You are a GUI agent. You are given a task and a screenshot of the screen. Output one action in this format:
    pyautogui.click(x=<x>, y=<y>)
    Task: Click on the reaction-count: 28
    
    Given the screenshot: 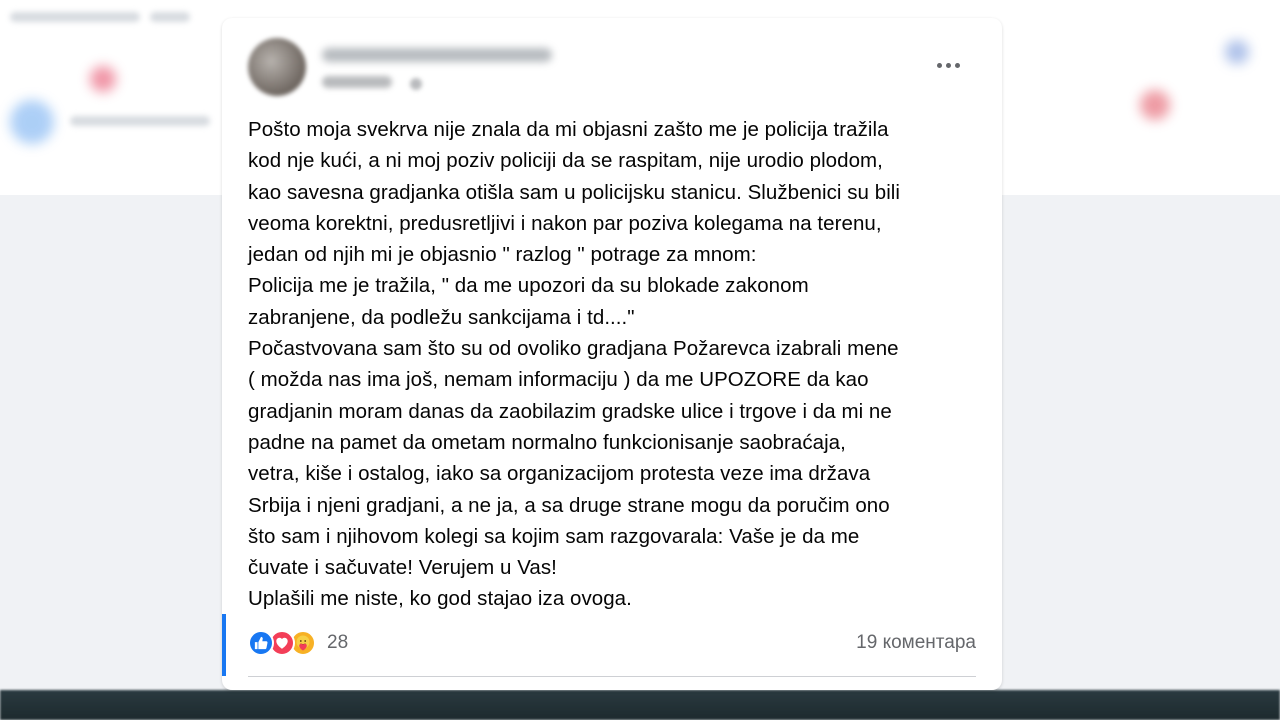 What is the action you would take?
    pyautogui.click(x=338, y=642)
    